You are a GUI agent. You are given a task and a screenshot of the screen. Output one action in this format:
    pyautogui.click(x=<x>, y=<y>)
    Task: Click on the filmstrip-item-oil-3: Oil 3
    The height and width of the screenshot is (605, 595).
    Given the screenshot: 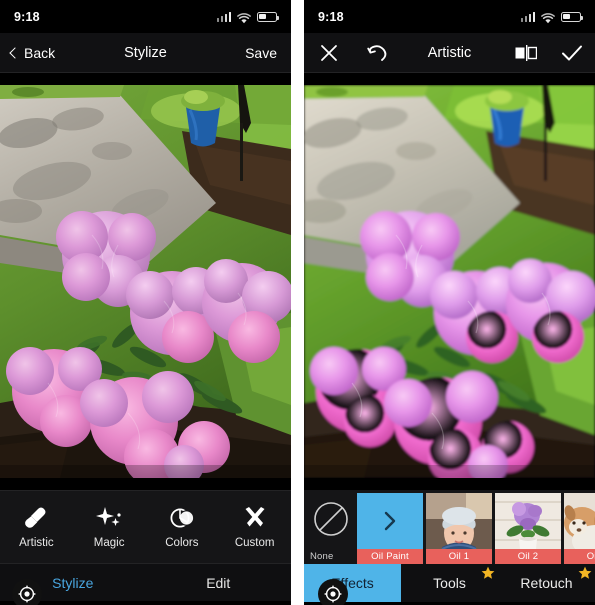 What is the action you would take?
    pyautogui.click(x=579, y=528)
    